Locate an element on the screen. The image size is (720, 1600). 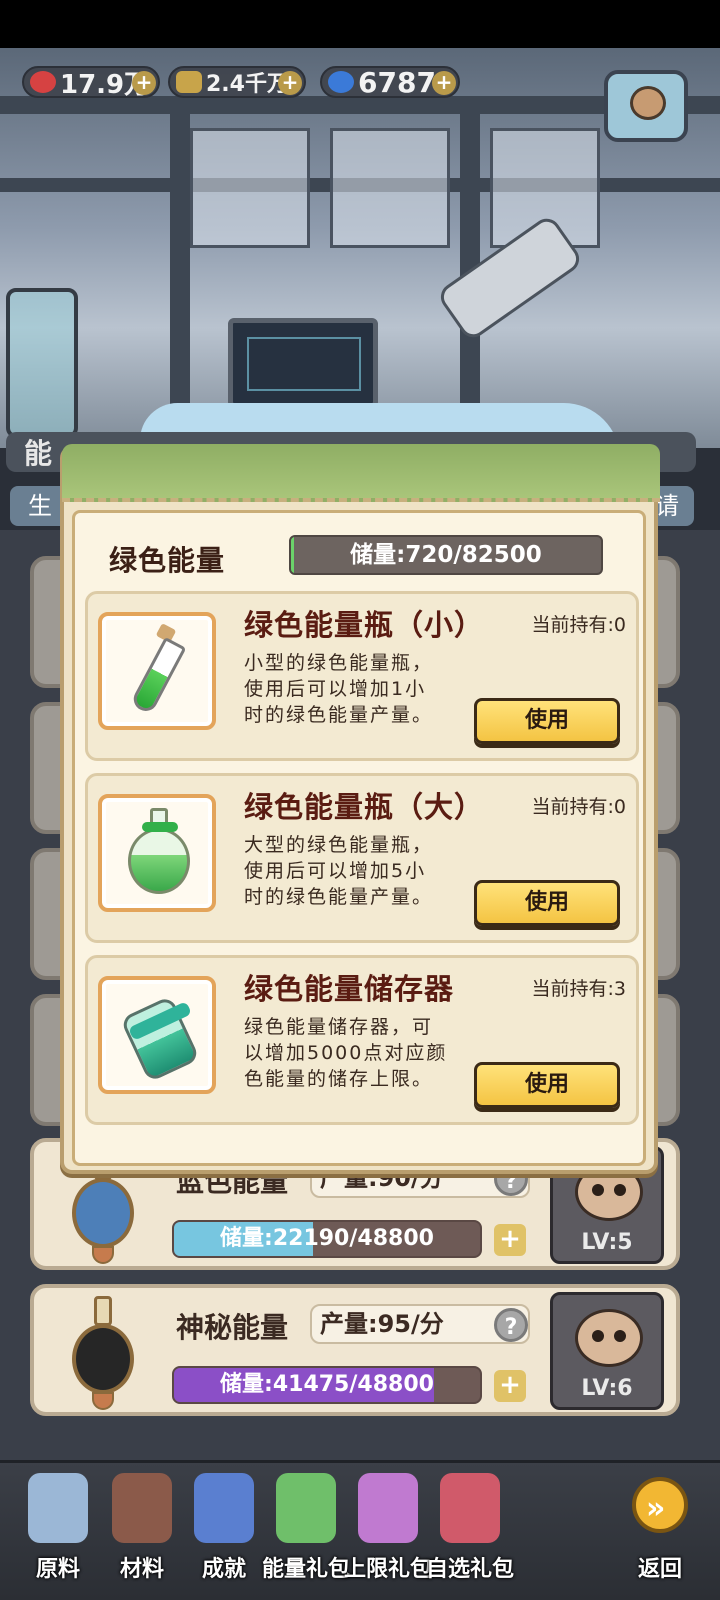
storage-text: 储量:720/82500 is located at coordinates (446, 555).